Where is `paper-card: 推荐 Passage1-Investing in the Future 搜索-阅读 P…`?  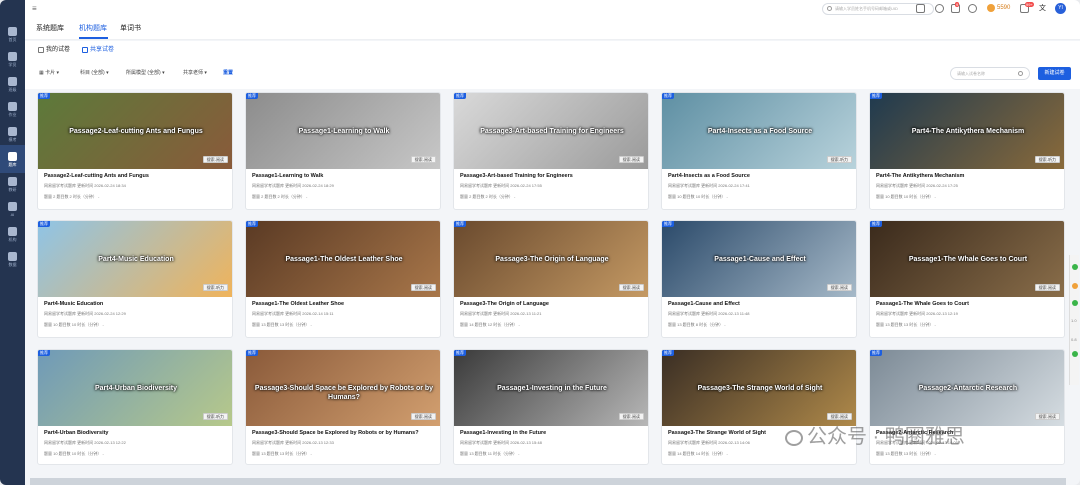
paper-card: 推荐 Passage1-Investing in the Future 搜索-阅读 P… is located at coordinates (551, 407).